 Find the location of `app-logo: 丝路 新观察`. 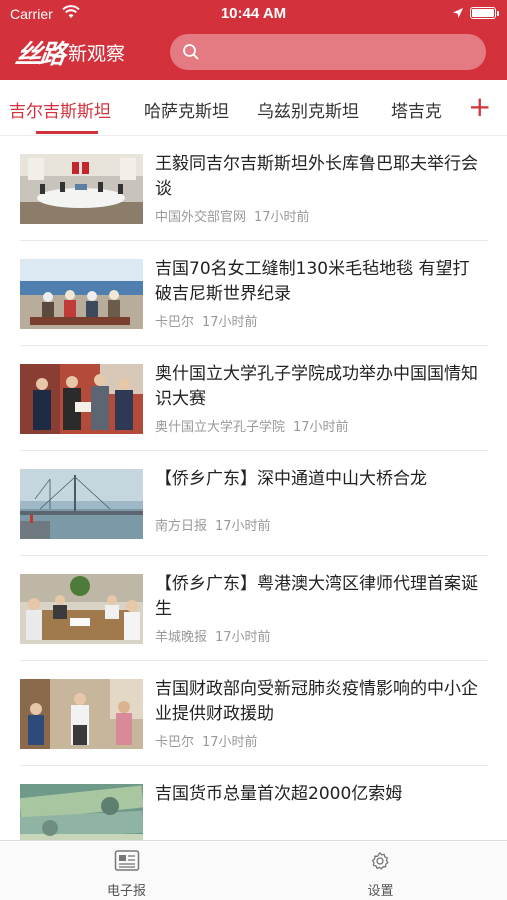

app-logo: 丝路 新观察 is located at coordinates (69, 53).